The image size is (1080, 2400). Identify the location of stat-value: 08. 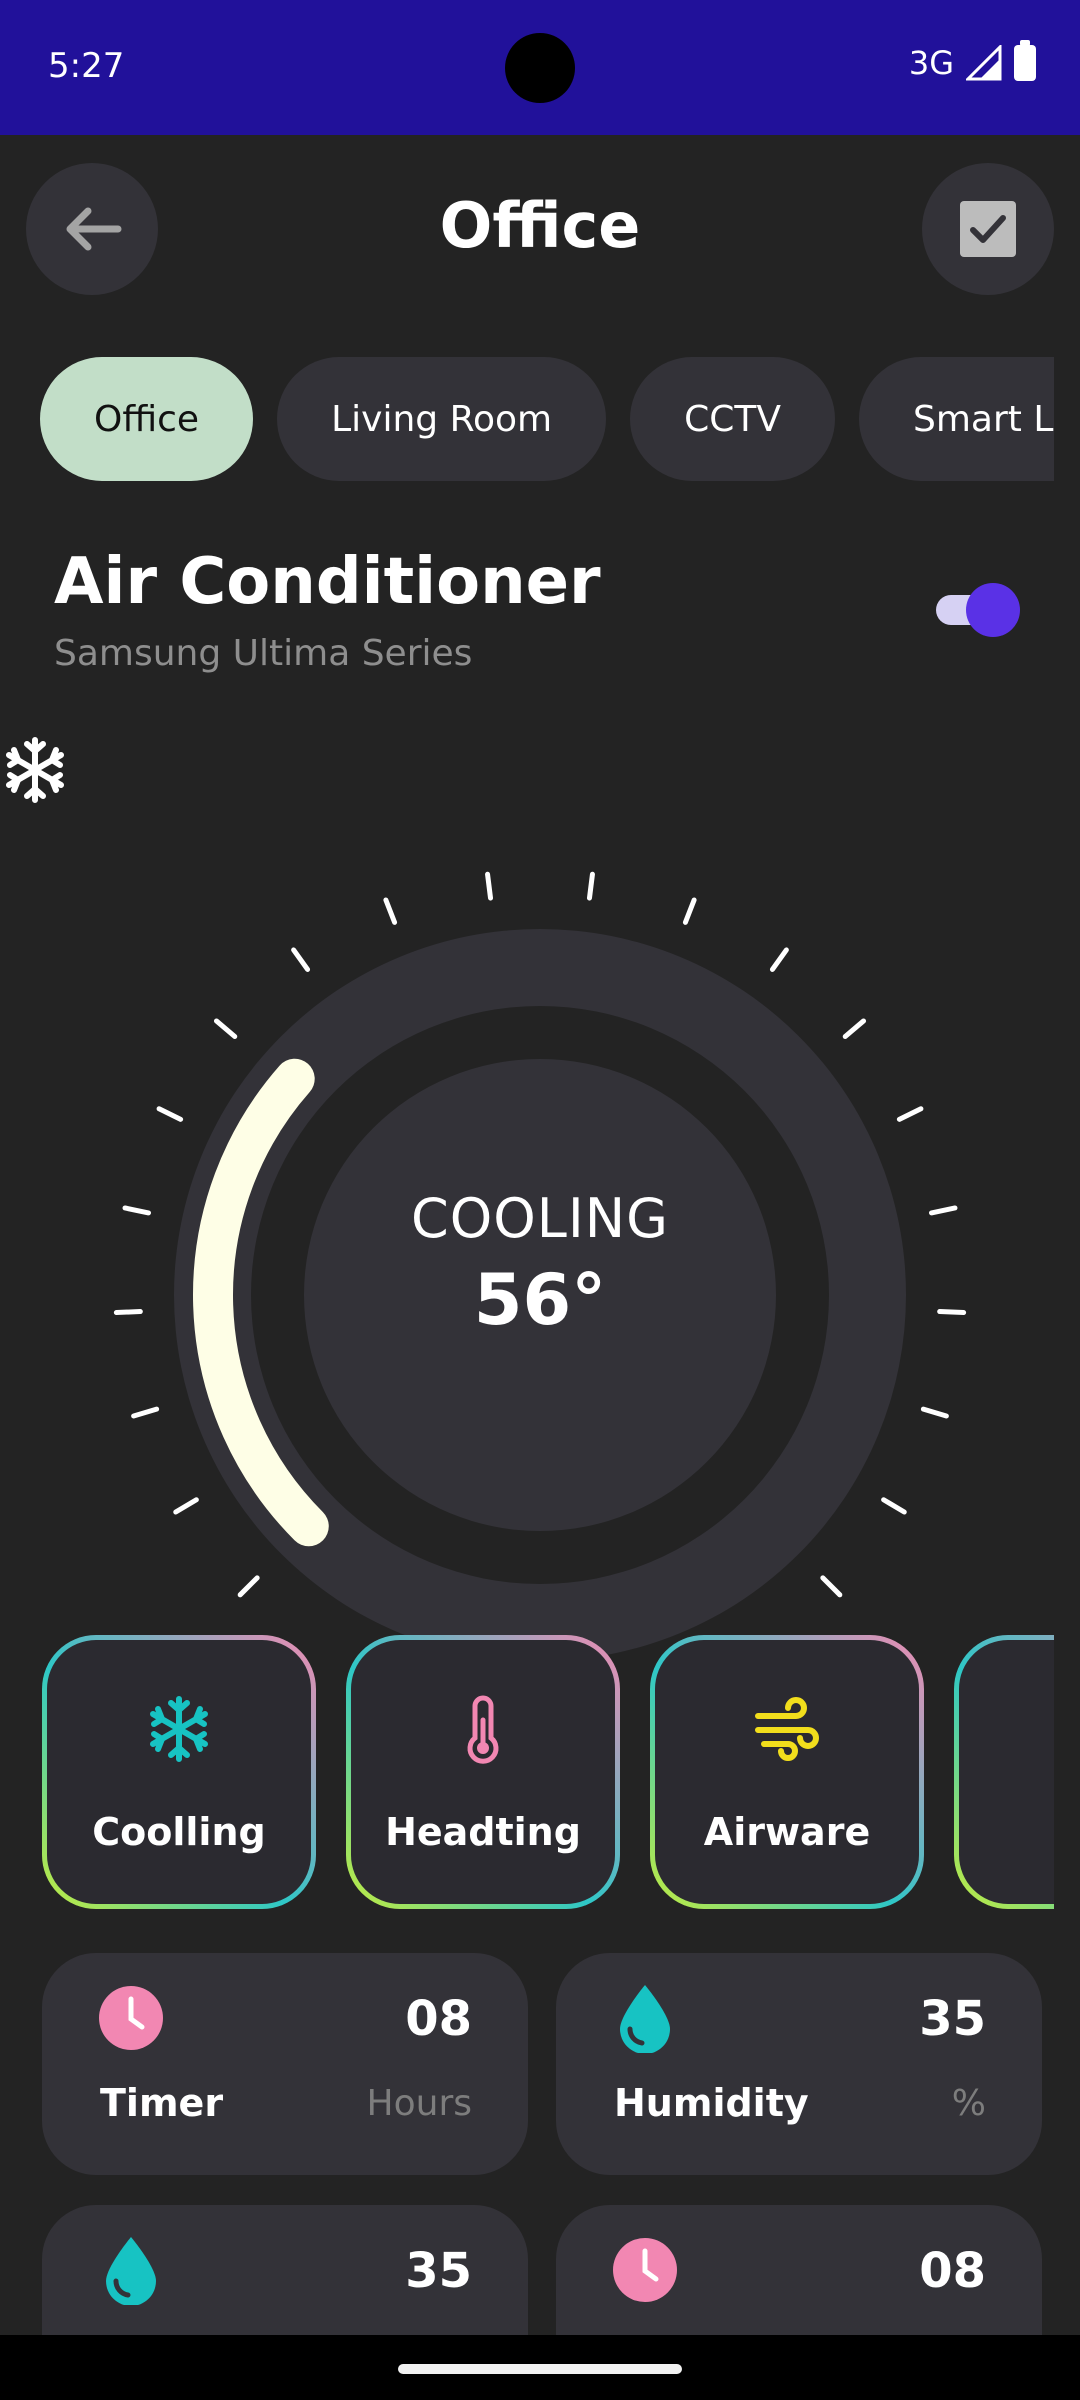
(952, 2271).